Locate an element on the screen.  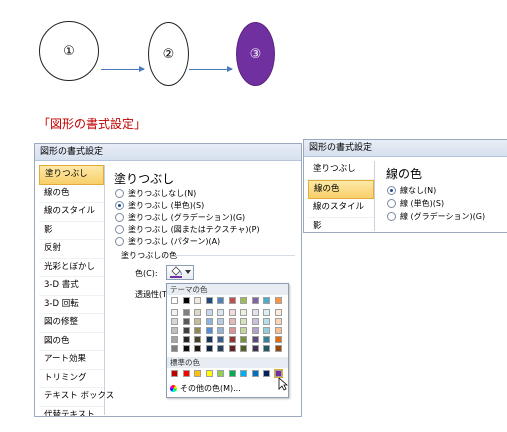
sidebar-item-crop: トリミング is located at coordinates (71, 379).